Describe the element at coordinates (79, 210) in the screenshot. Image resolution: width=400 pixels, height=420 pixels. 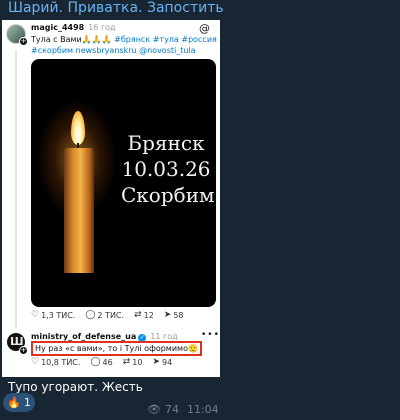
I see `candle` at that location.